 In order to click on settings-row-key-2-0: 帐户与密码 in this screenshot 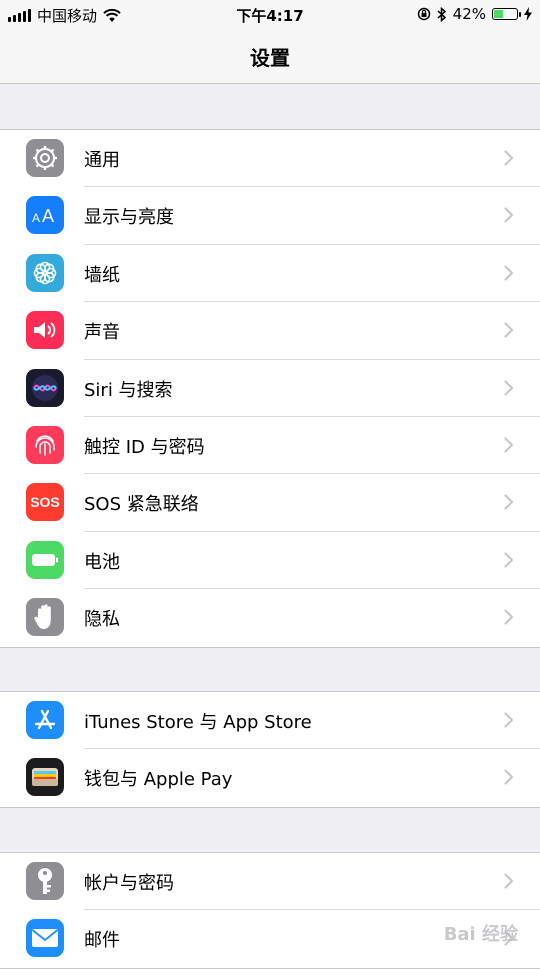, I will do `click(270, 882)`.